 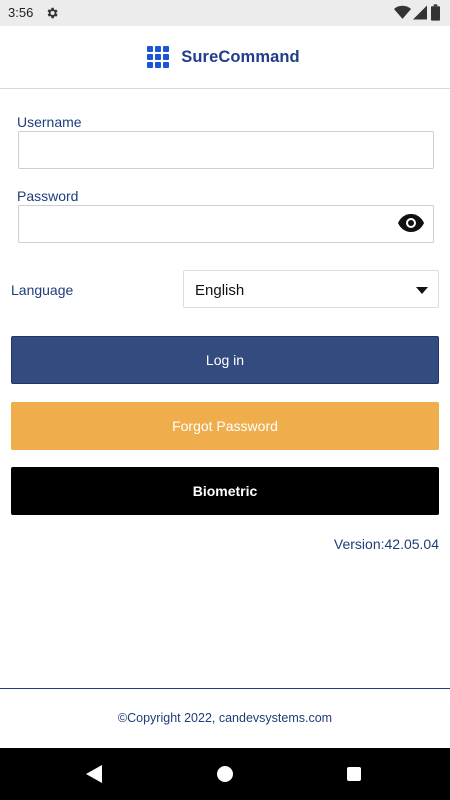 What do you see at coordinates (354, 774) in the screenshot?
I see `recents-icon` at bounding box center [354, 774].